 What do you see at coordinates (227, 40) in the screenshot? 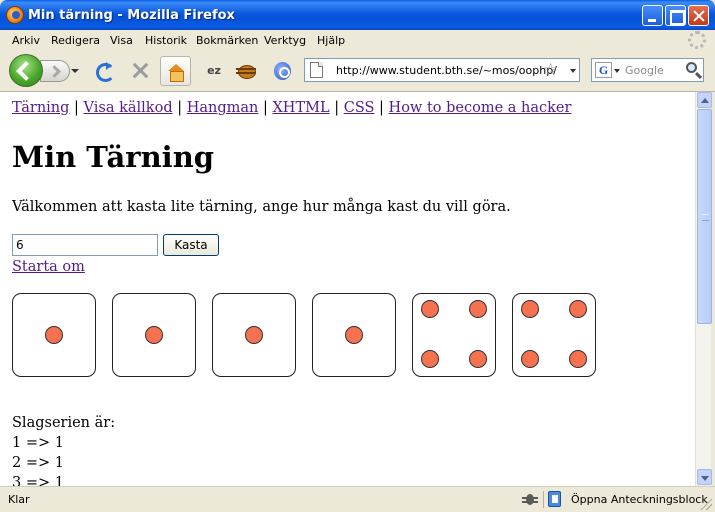
I see `menu-bokmarken: Bokmärken` at bounding box center [227, 40].